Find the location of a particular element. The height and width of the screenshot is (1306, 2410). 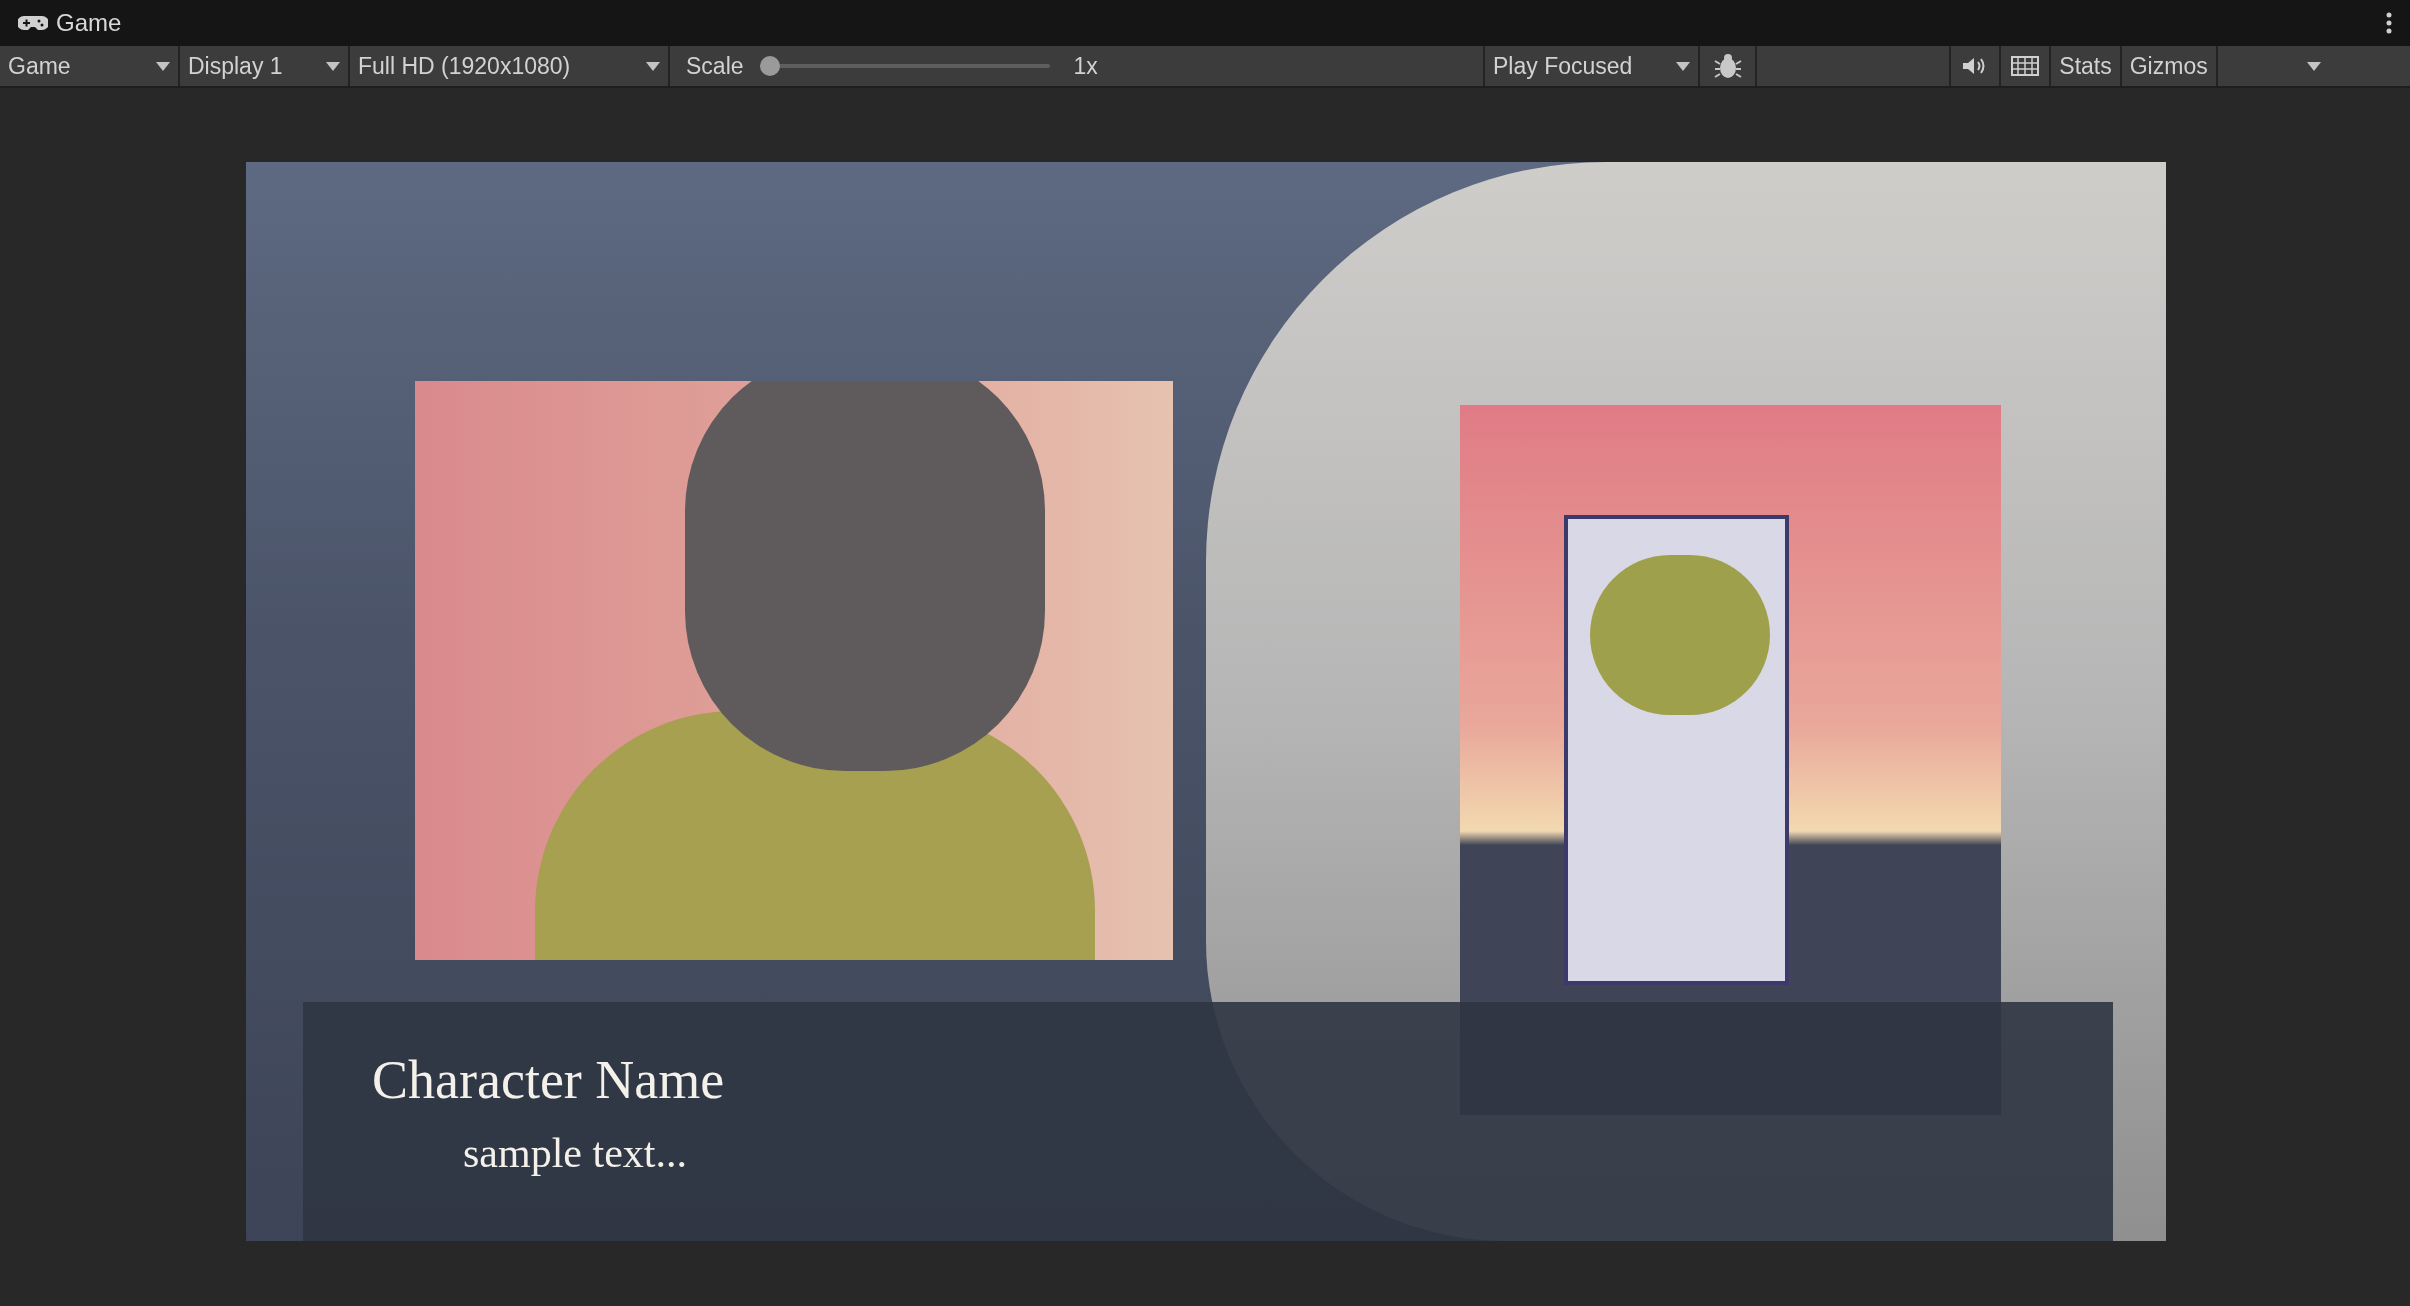

gamepad-icon is located at coordinates (33, 23).